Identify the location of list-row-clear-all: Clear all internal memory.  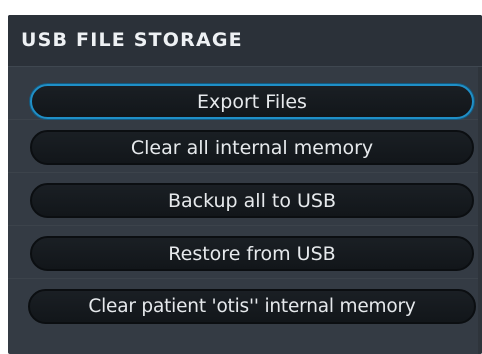
(245, 146).